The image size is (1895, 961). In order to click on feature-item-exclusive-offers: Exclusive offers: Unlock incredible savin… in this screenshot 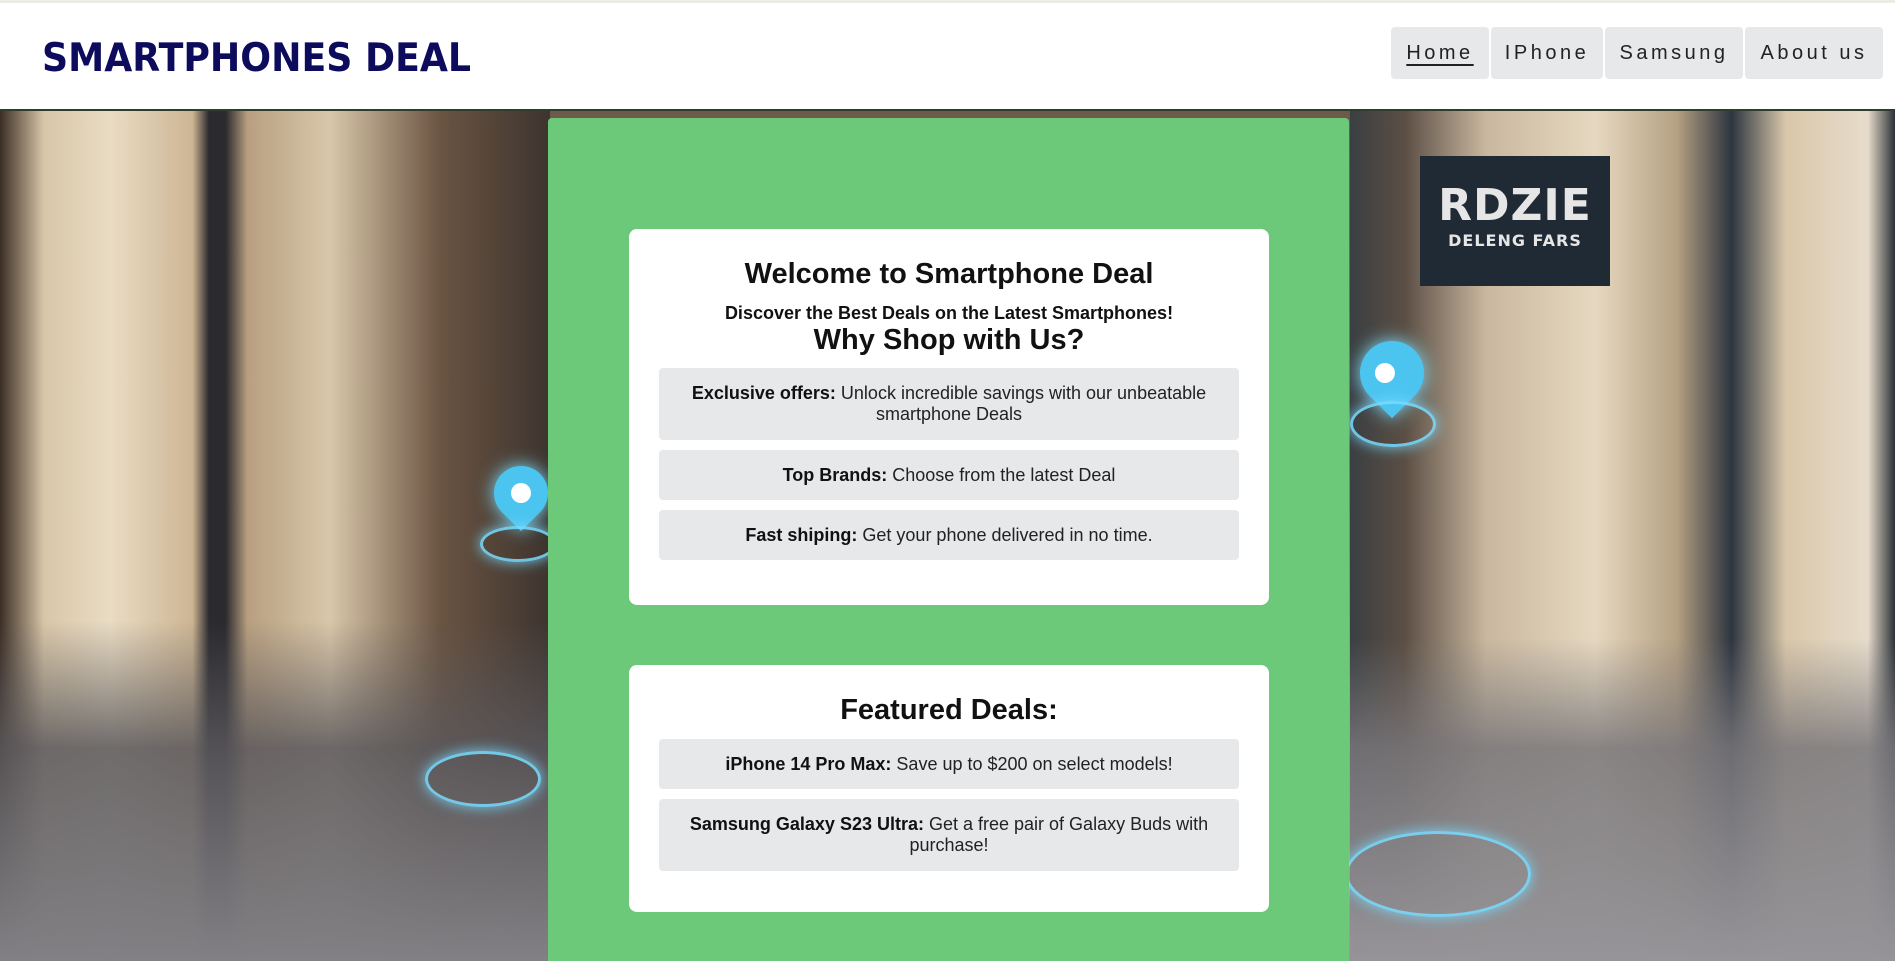, I will do `click(949, 404)`.